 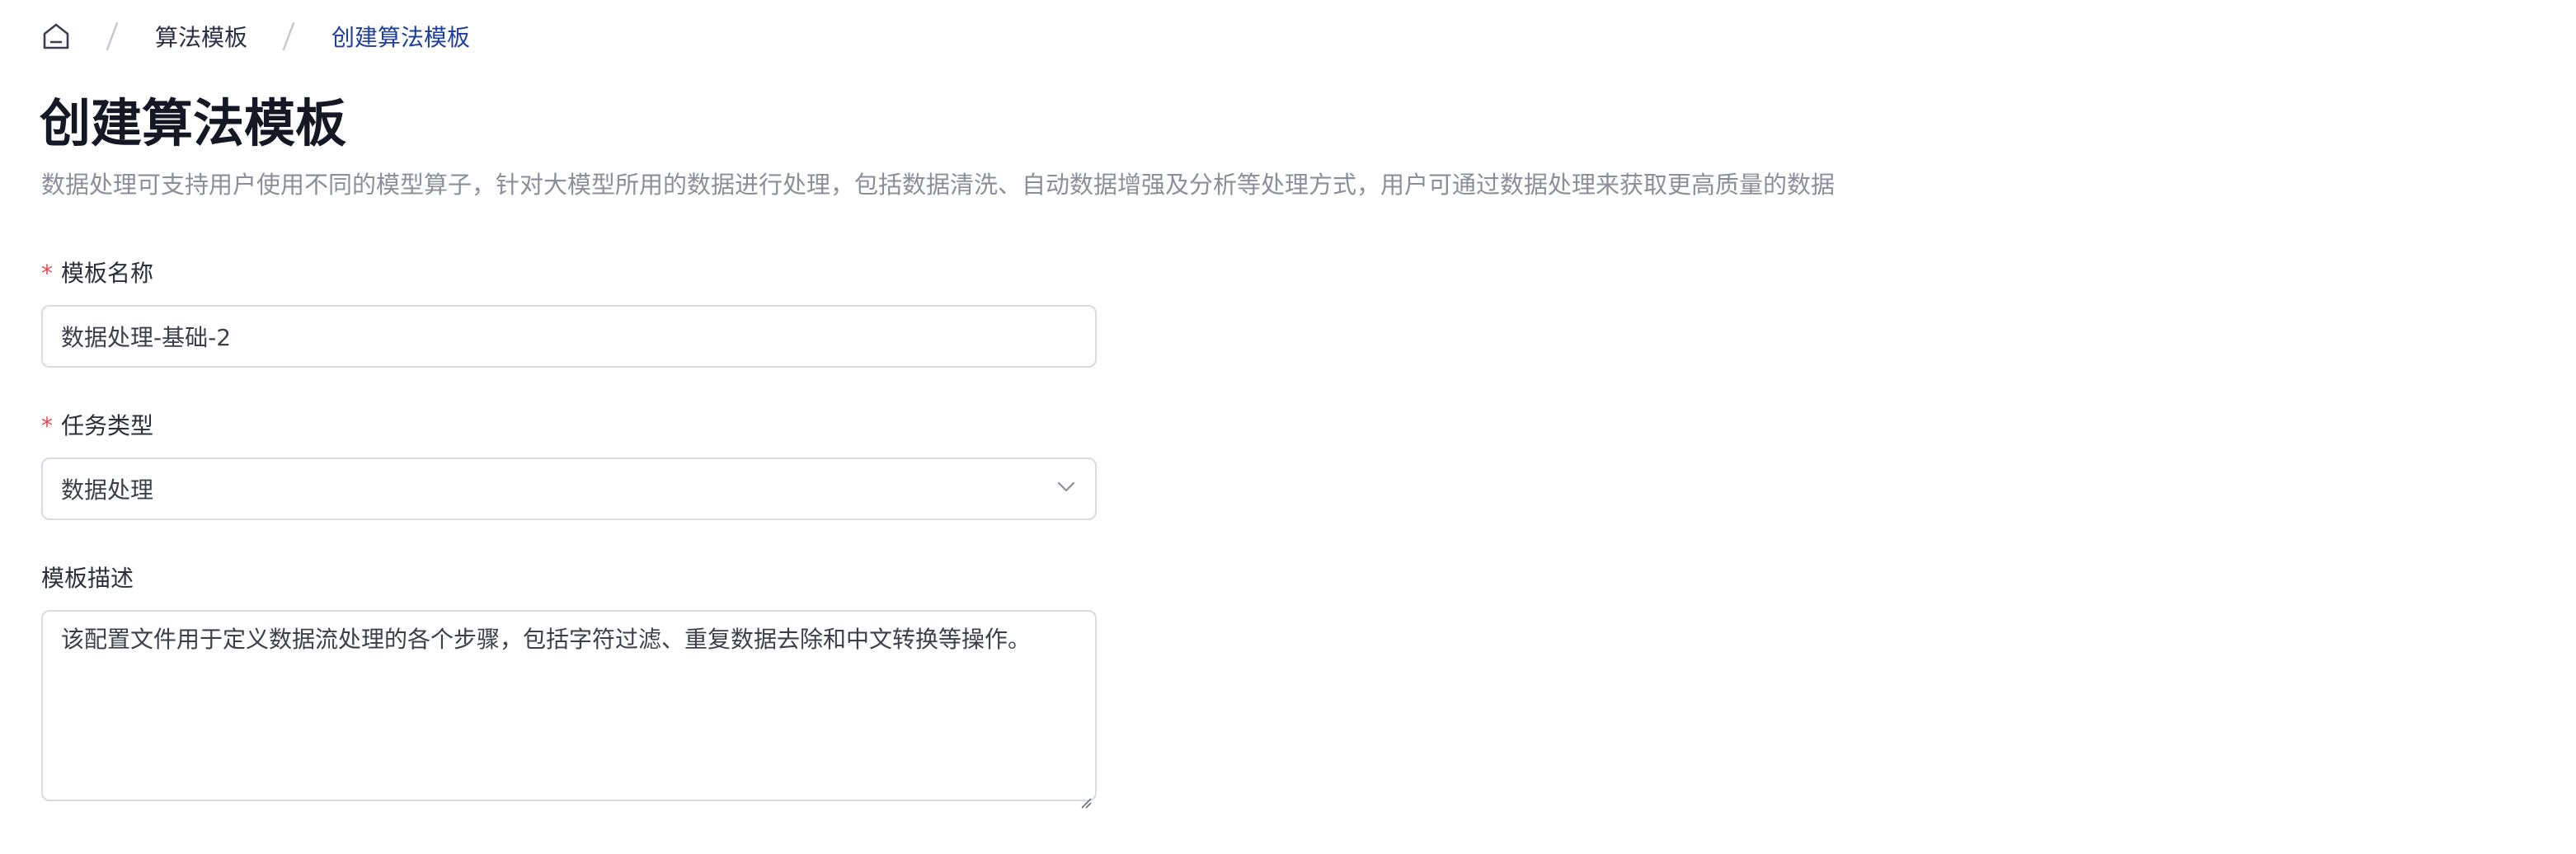 I want to click on task-type-label: * 任务类型, so click(x=569, y=426).